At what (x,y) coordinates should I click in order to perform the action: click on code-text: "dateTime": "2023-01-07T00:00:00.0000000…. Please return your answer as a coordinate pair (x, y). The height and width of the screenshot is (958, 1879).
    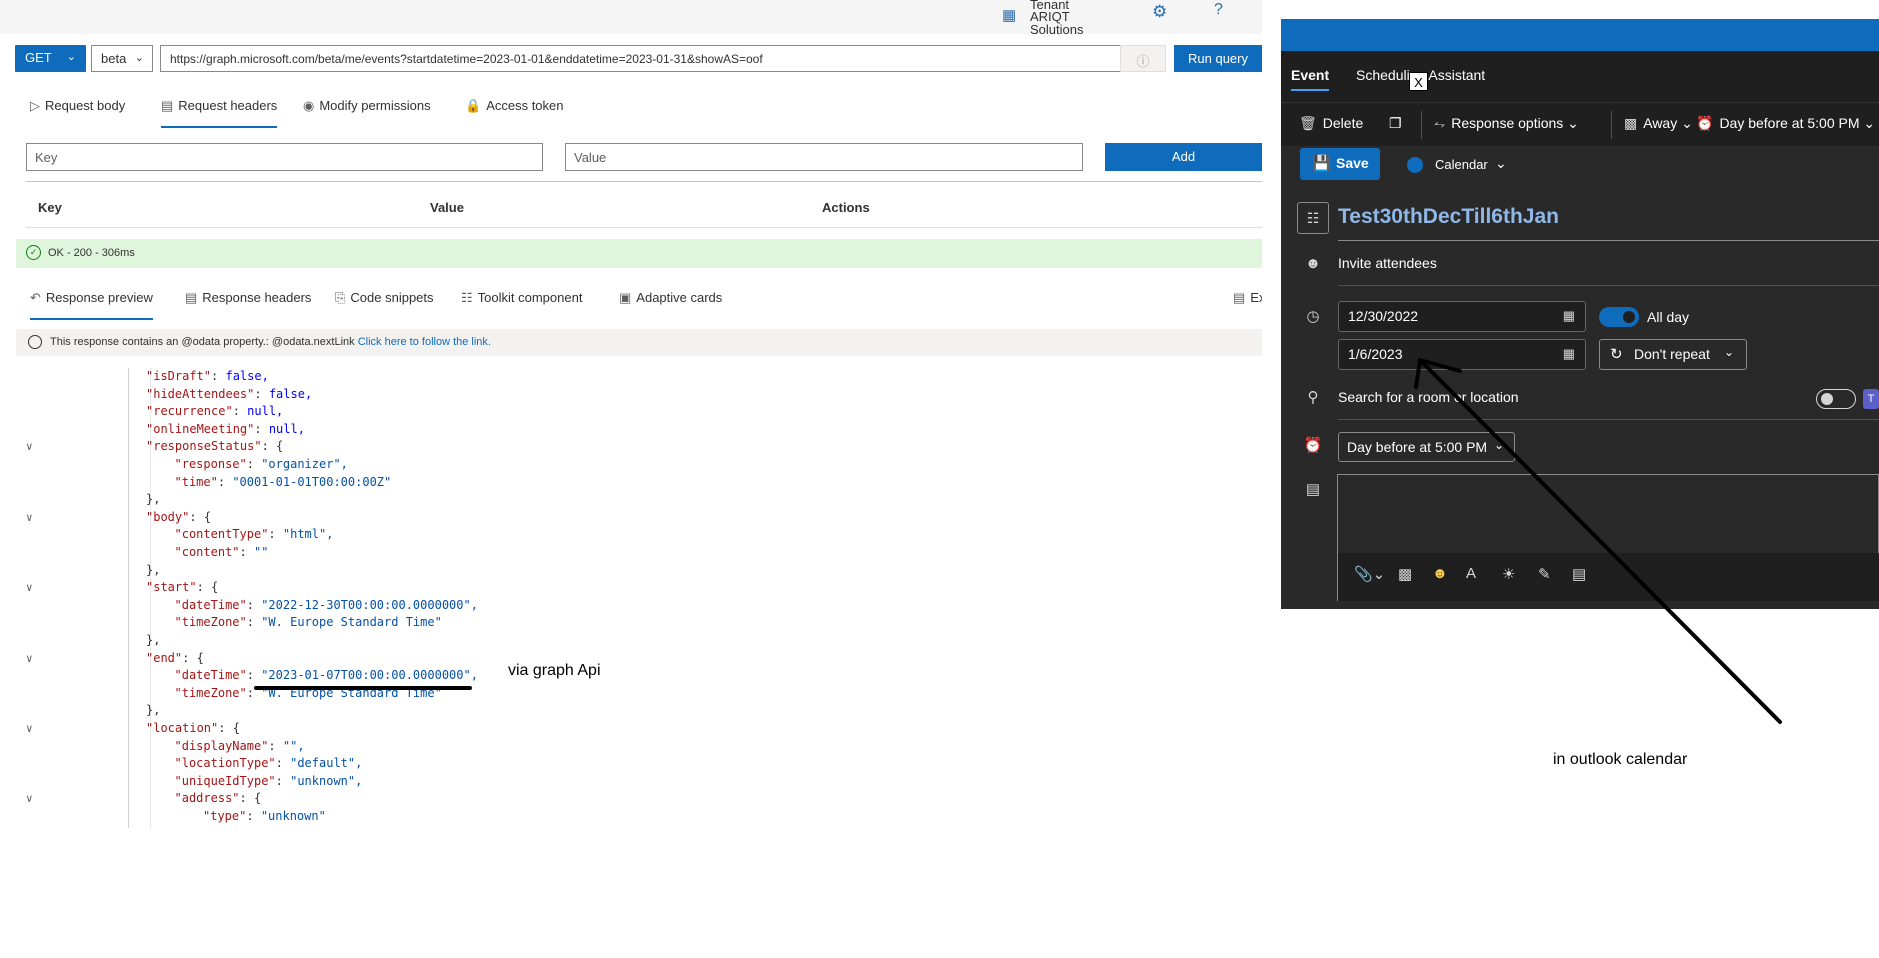
    Looking at the image, I should click on (326, 676).